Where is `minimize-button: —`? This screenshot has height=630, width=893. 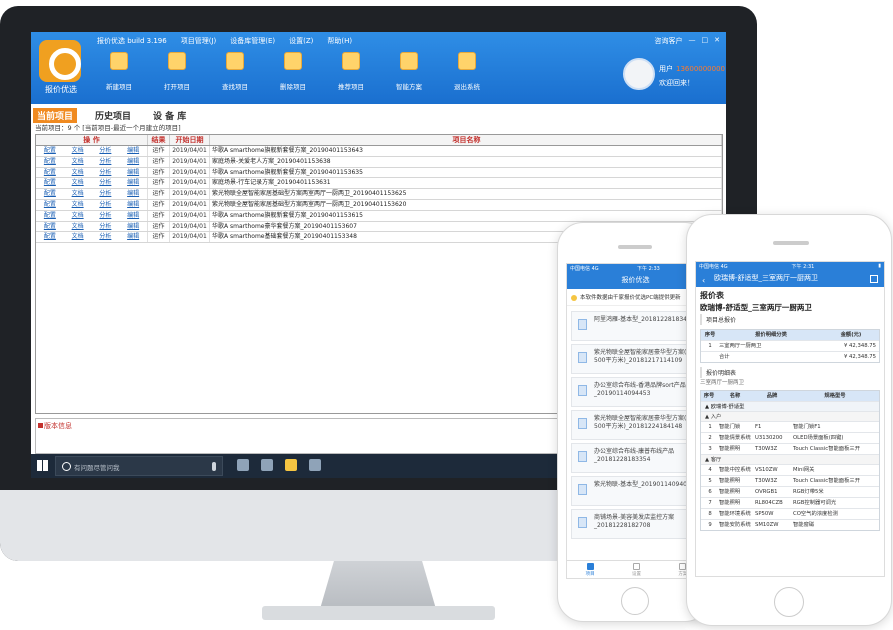
minimize-button: — is located at coordinates (692, 41).